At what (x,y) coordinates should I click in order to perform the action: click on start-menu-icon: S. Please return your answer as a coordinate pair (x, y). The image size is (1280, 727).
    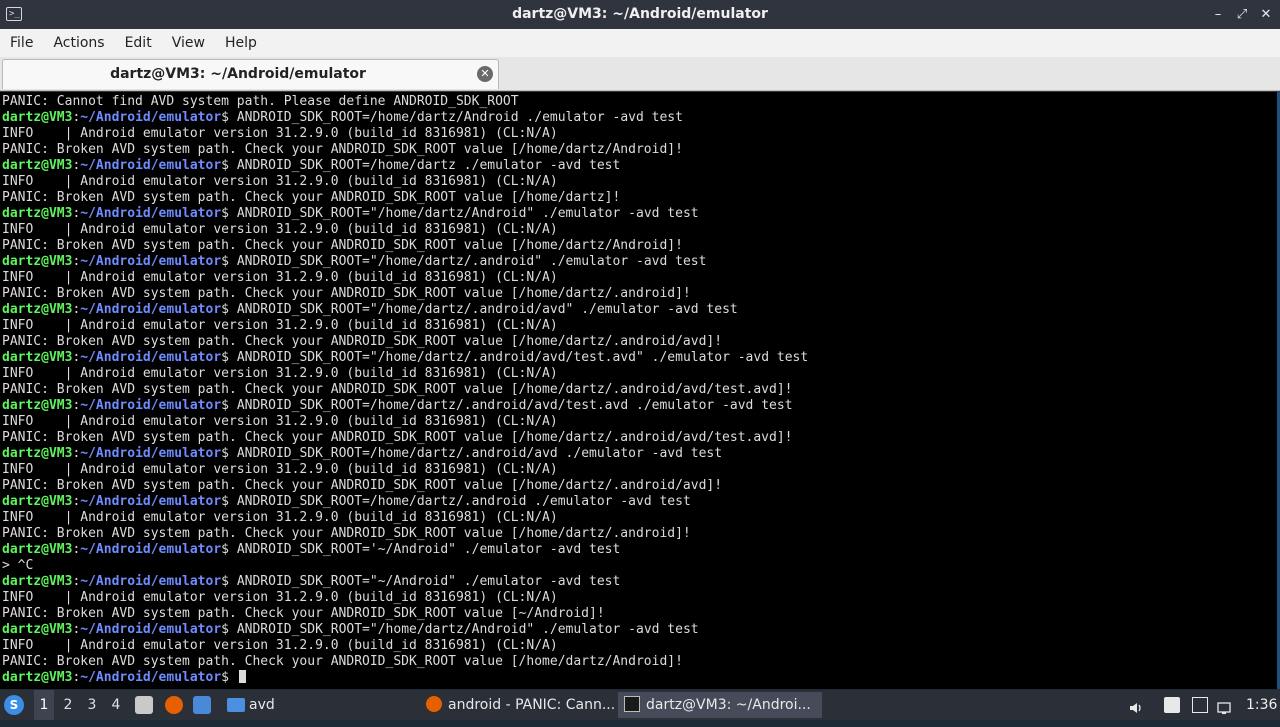
    Looking at the image, I should click on (14, 705).